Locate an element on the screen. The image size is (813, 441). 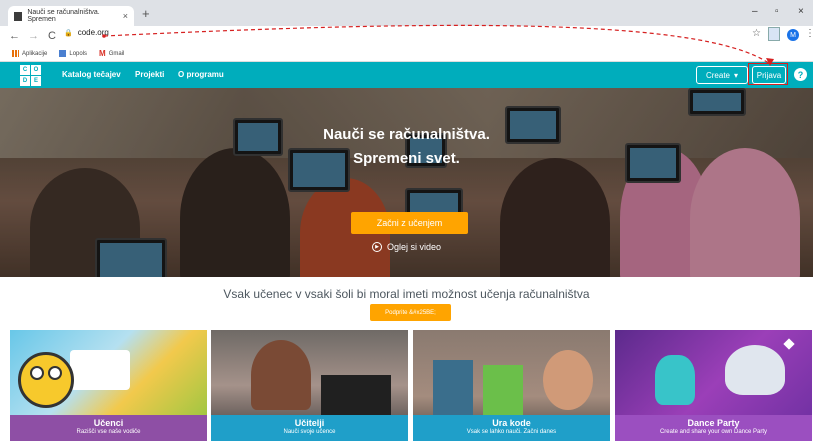
maximize-button: ▫ is located at coordinates (777, 11).